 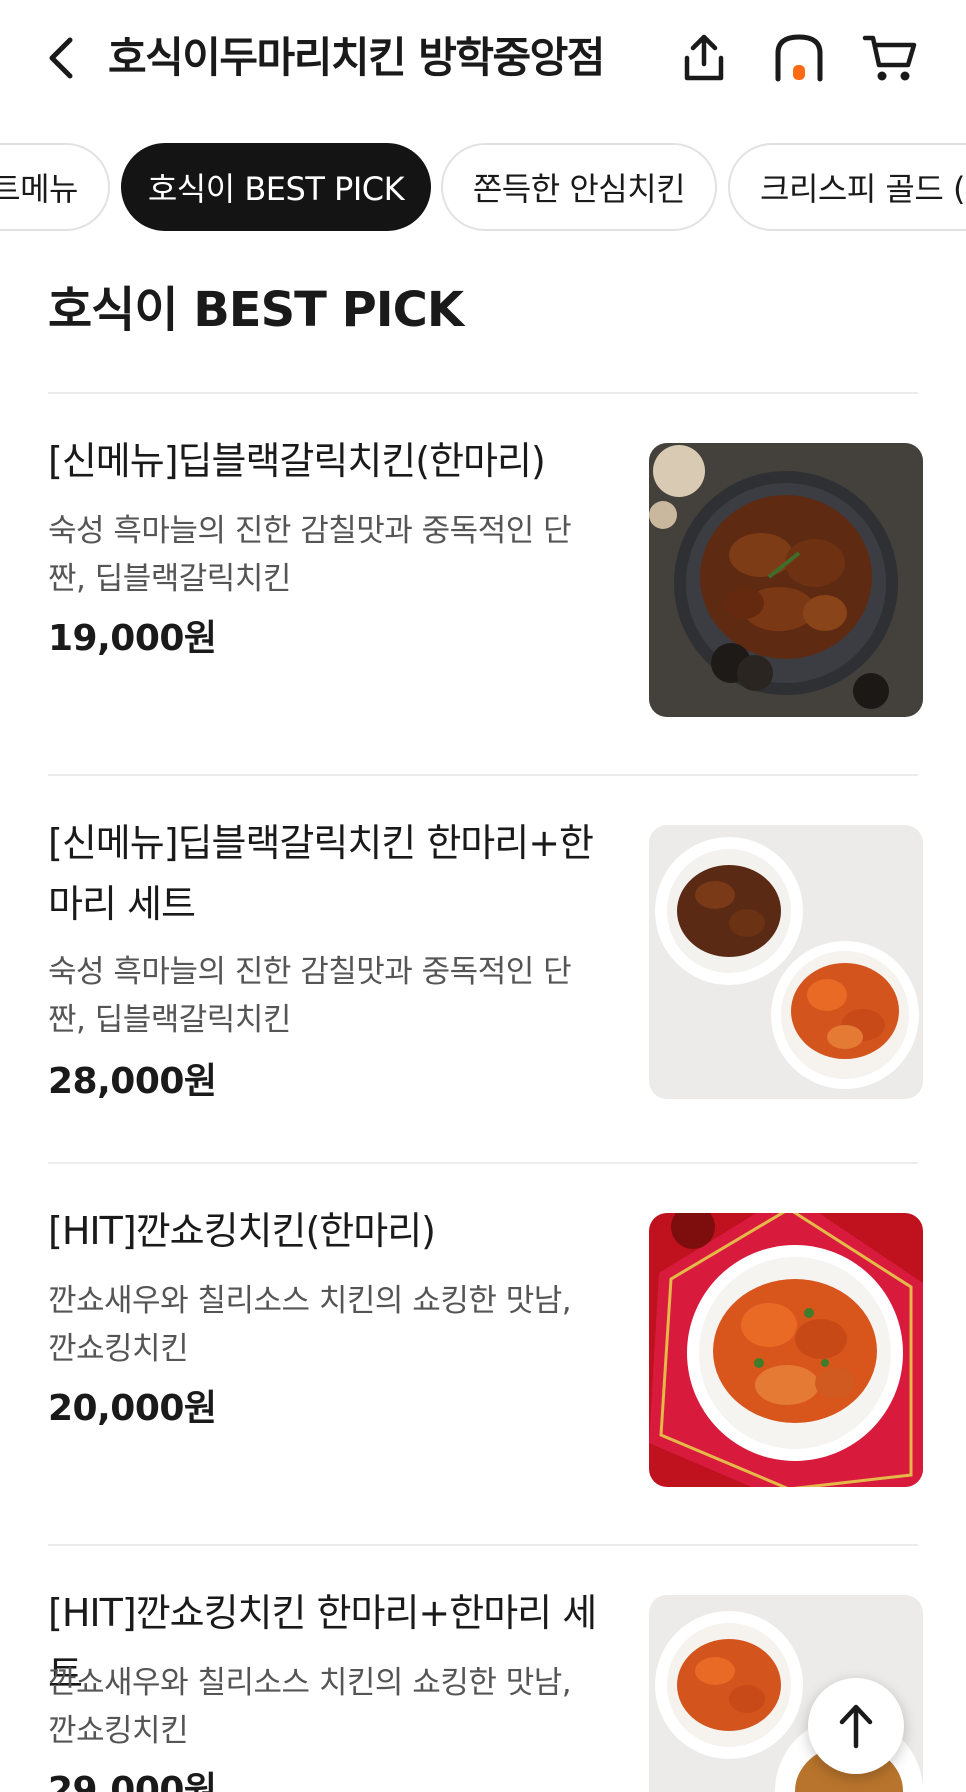 I want to click on scroll-to-top-button, so click(x=856, y=1726).